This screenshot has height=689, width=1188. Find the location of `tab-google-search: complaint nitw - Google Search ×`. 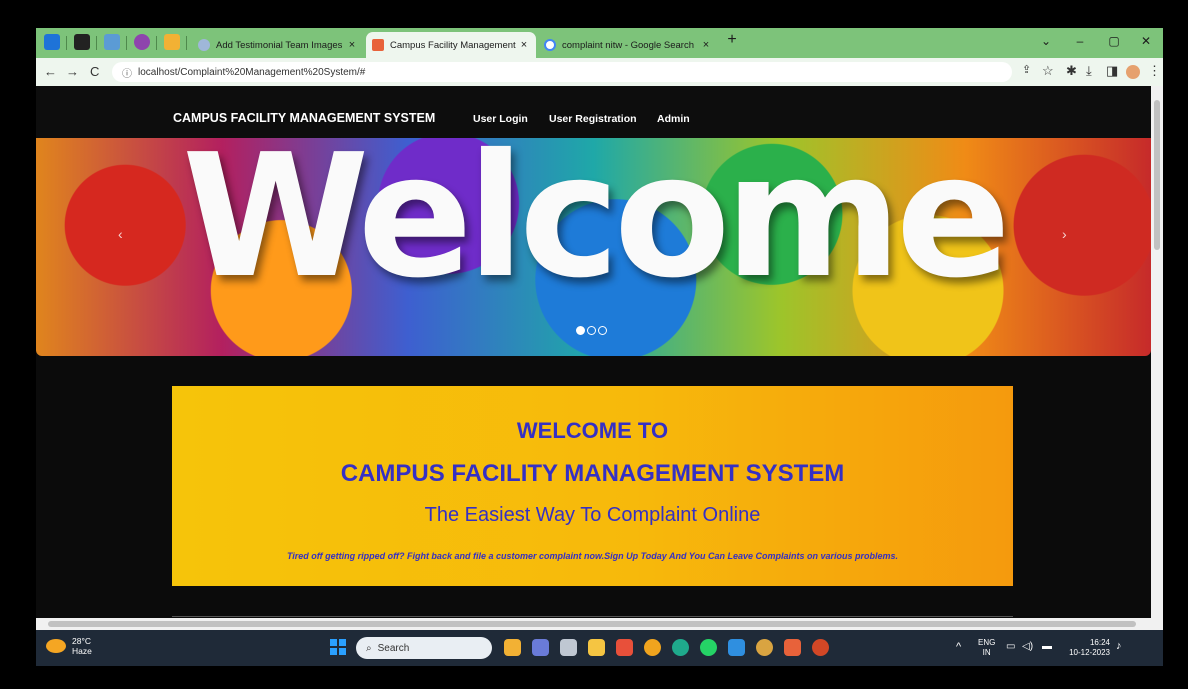

tab-google-search: complaint nitw - Google Search × is located at coordinates (628, 45).